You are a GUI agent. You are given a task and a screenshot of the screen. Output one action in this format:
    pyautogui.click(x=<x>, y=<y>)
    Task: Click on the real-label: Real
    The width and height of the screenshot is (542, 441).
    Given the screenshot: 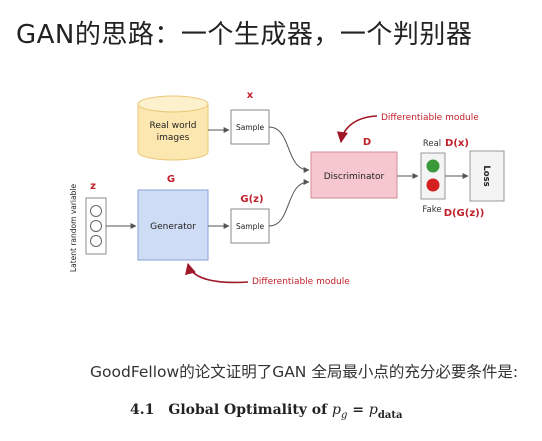 What is the action you would take?
    pyautogui.click(x=432, y=144)
    